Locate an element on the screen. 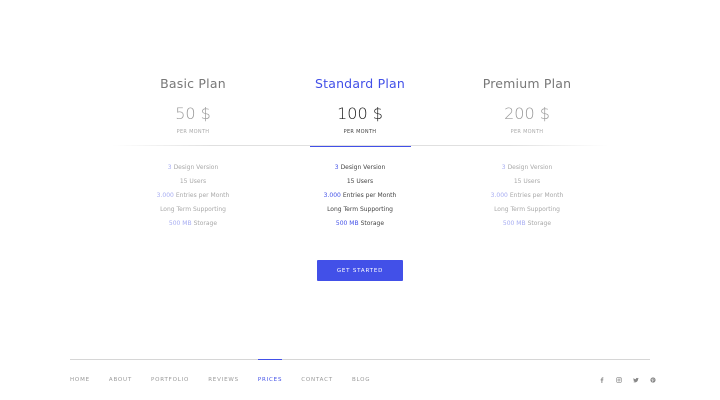 Image resolution: width=720 pixels, height=400 pixels. social-links is located at coordinates (624, 380).